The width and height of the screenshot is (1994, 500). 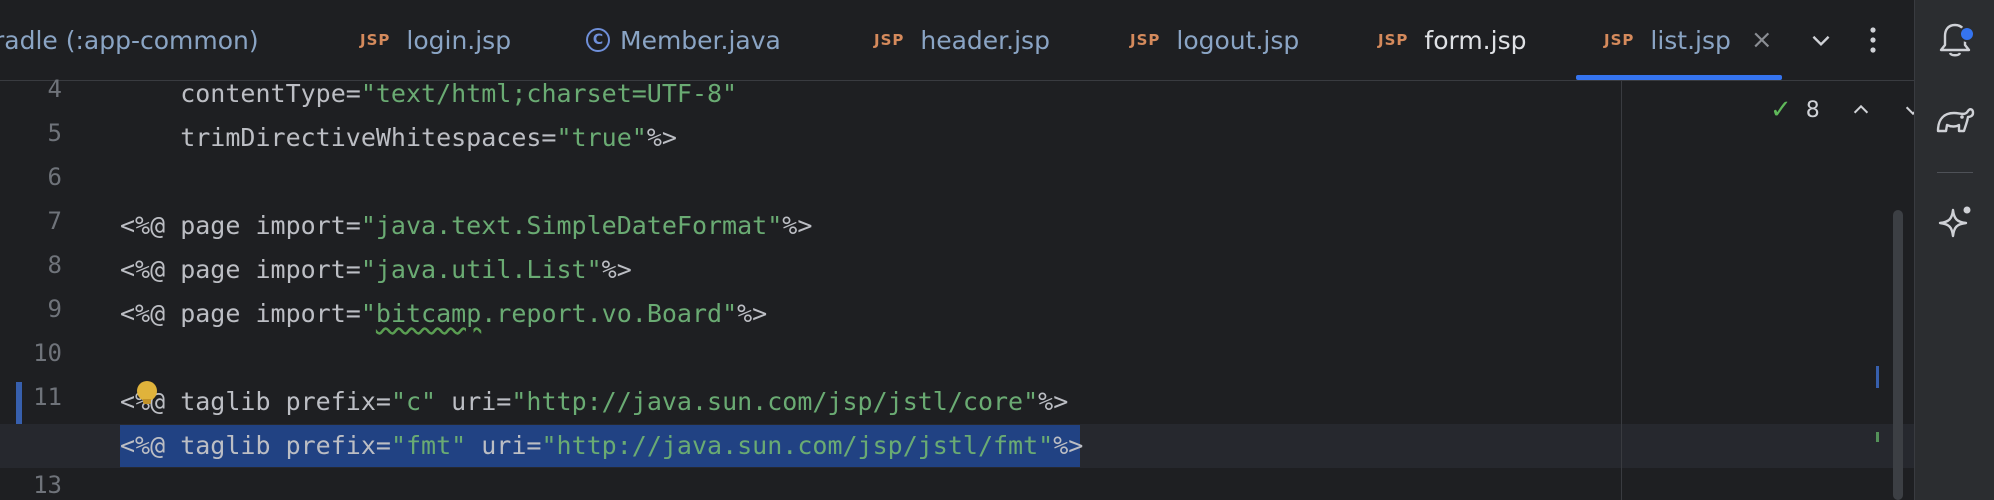 What do you see at coordinates (1898, 355) in the screenshot?
I see `vertical-scrollbar` at bounding box center [1898, 355].